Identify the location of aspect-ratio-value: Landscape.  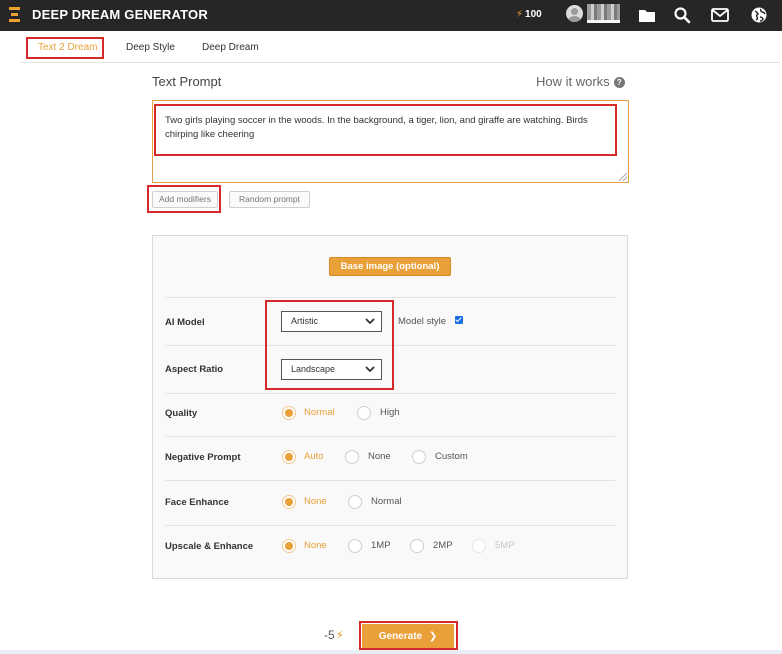
(313, 369).